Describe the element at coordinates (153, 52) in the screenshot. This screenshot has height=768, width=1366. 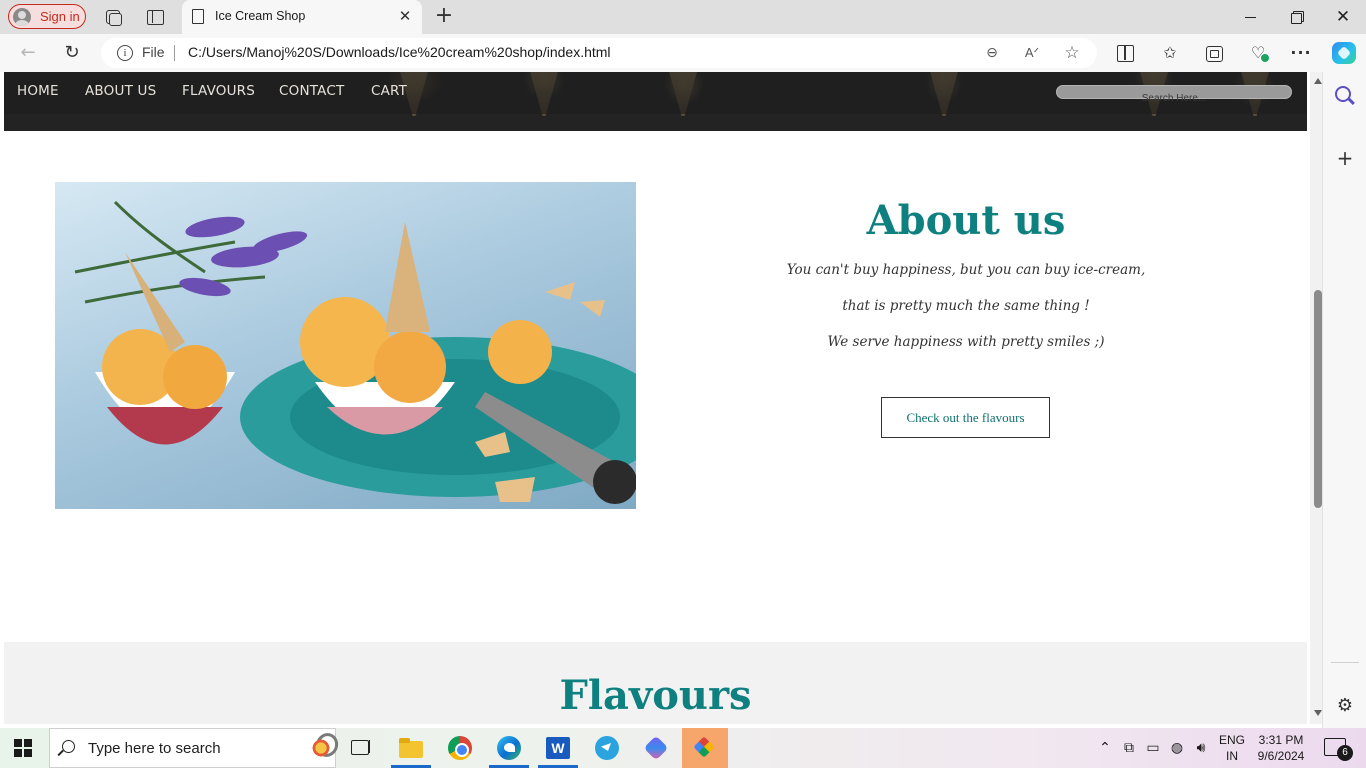
I see `address-scheme: File` at that location.